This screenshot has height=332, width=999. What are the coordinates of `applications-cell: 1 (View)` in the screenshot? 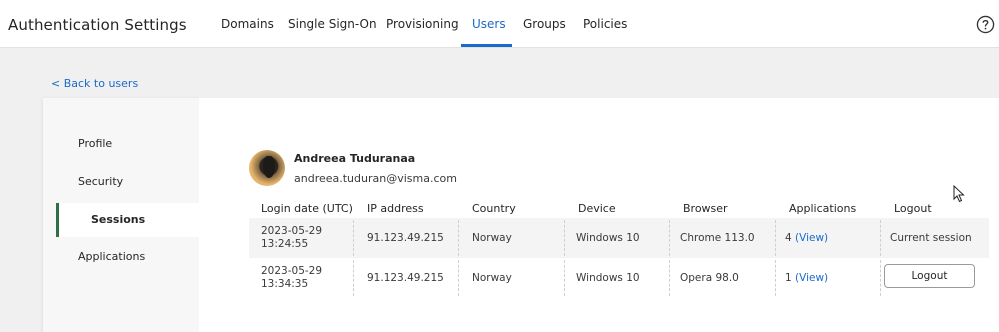 It's located at (806, 278).